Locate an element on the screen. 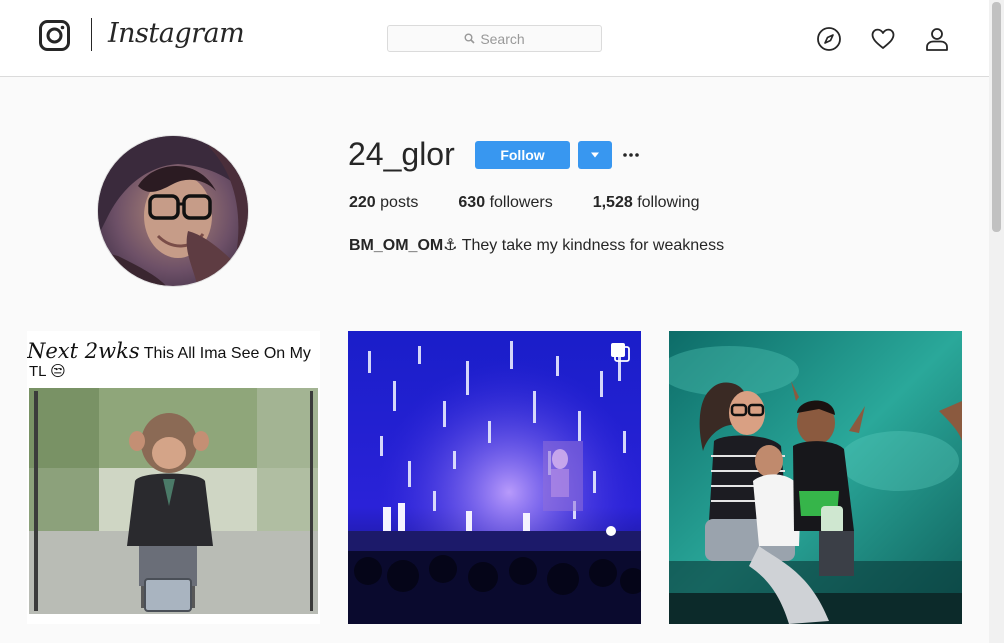 The height and width of the screenshot is (643, 1004). following-count: 1,528 is located at coordinates (612, 202).